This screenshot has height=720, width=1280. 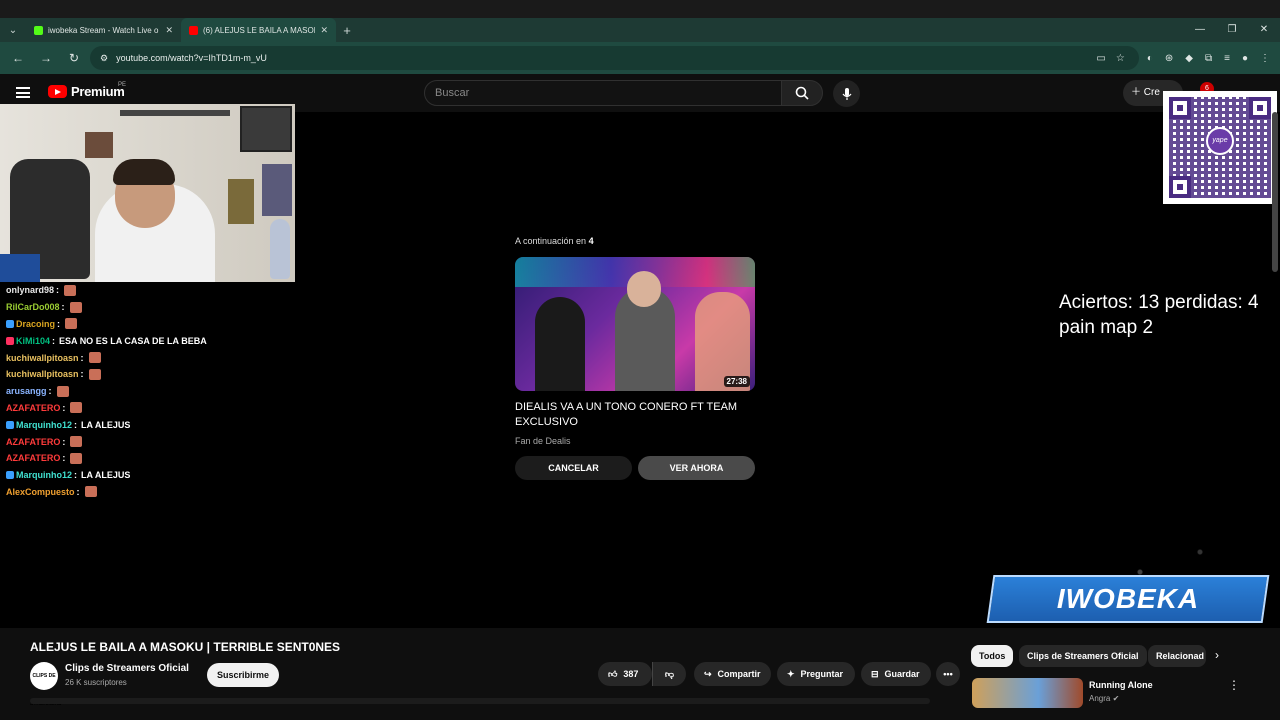 What do you see at coordinates (193, 30) in the screenshot?
I see `youtube-favicon-icon` at bounding box center [193, 30].